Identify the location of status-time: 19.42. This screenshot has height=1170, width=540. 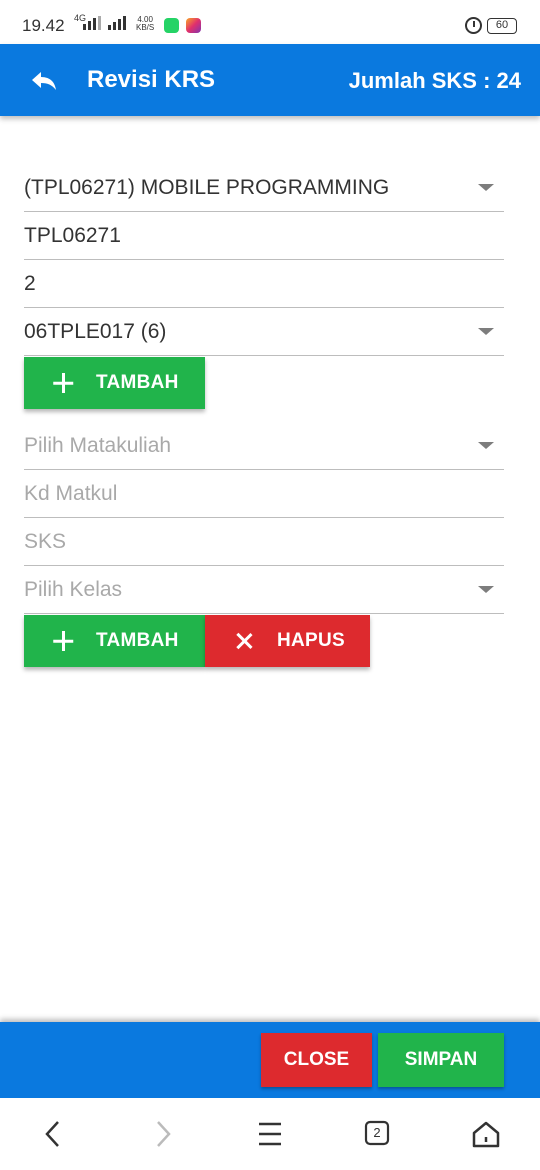
(43, 25).